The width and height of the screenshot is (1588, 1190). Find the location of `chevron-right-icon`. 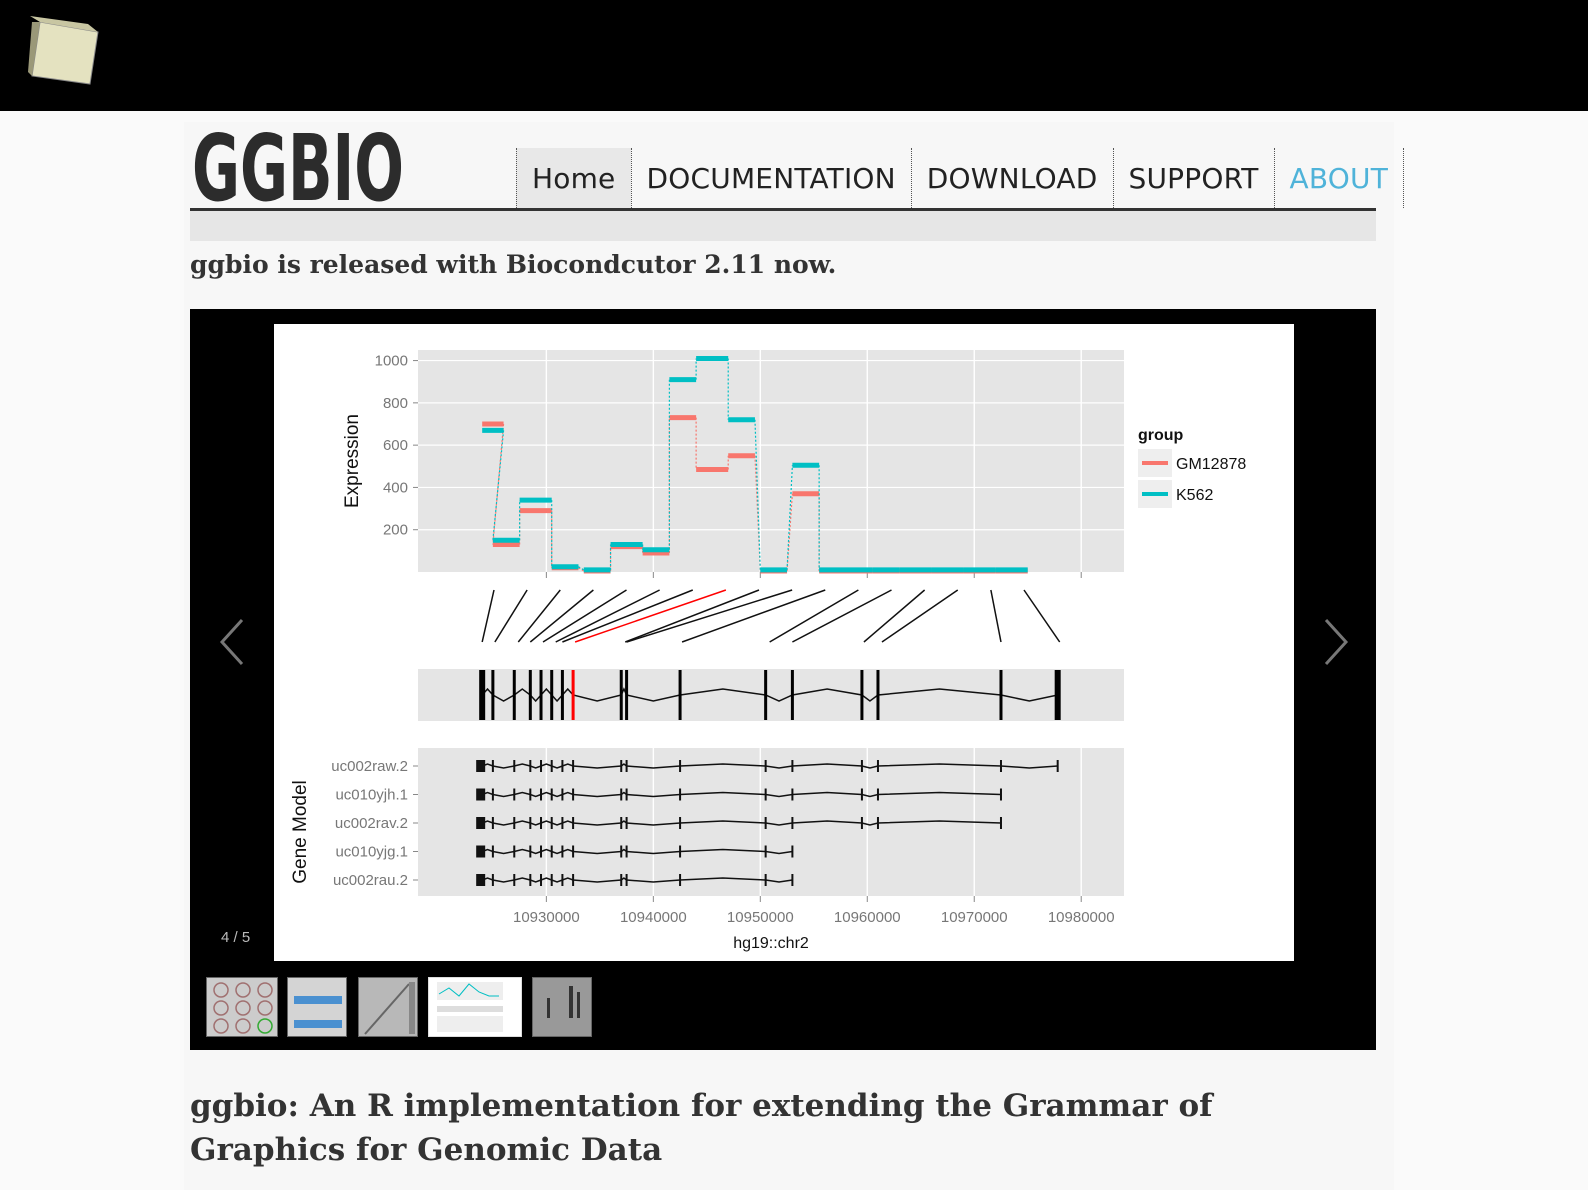

chevron-right-icon is located at coordinates (1336, 642).